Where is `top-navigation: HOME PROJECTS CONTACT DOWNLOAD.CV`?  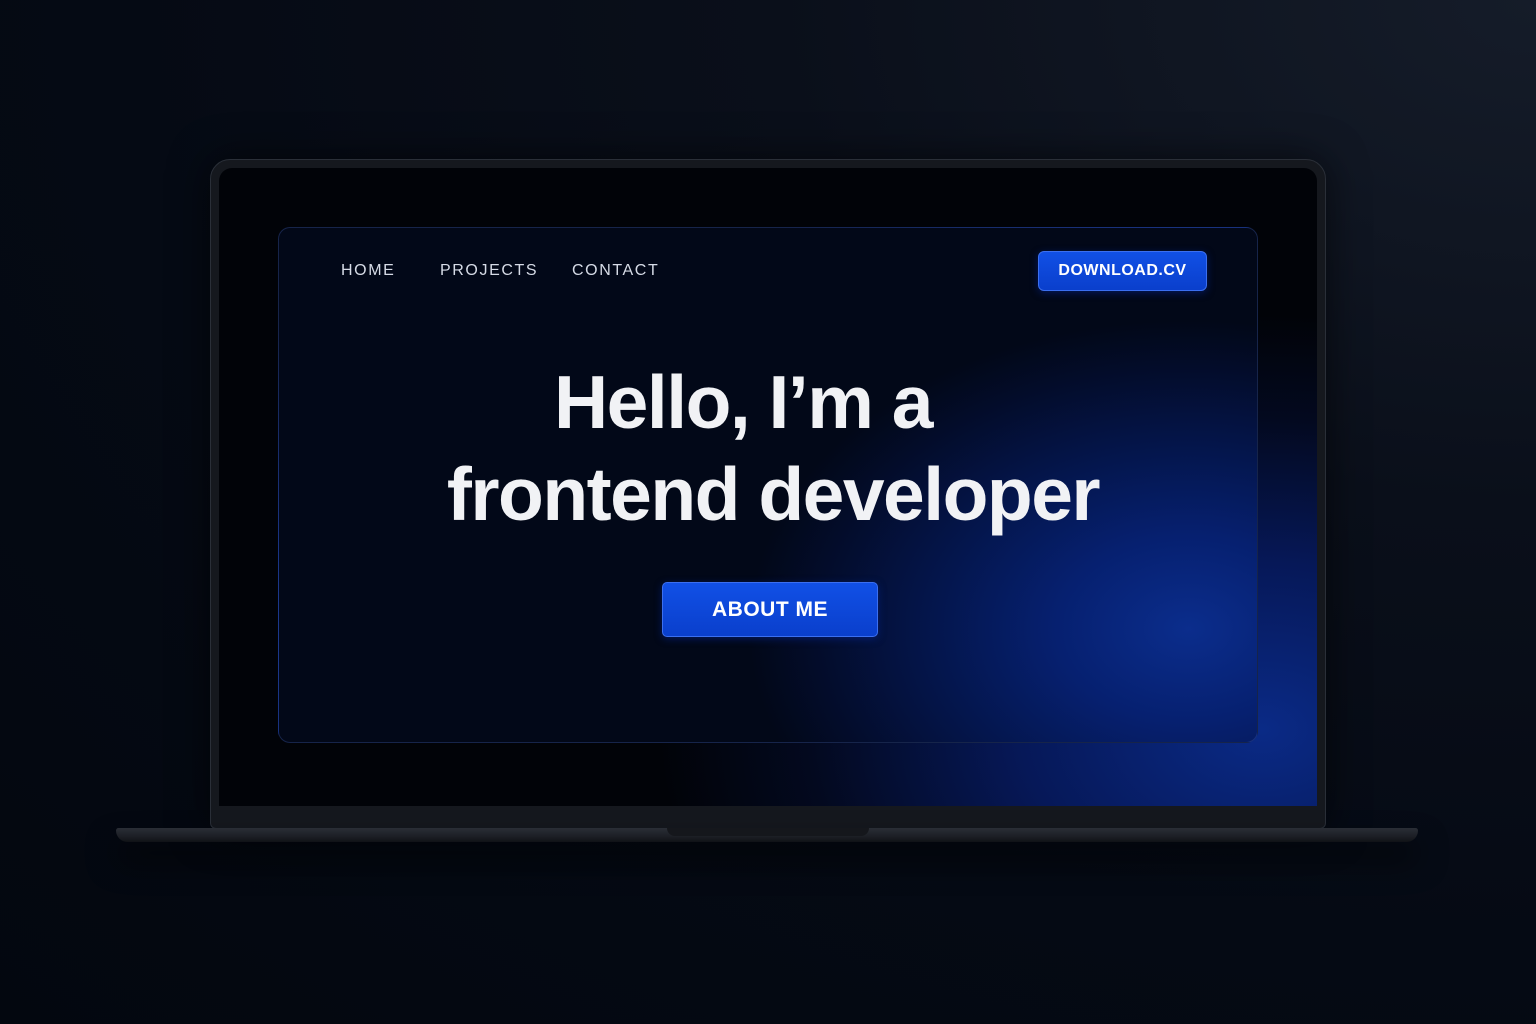 top-navigation: HOME PROJECTS CONTACT DOWNLOAD.CV is located at coordinates (768, 271).